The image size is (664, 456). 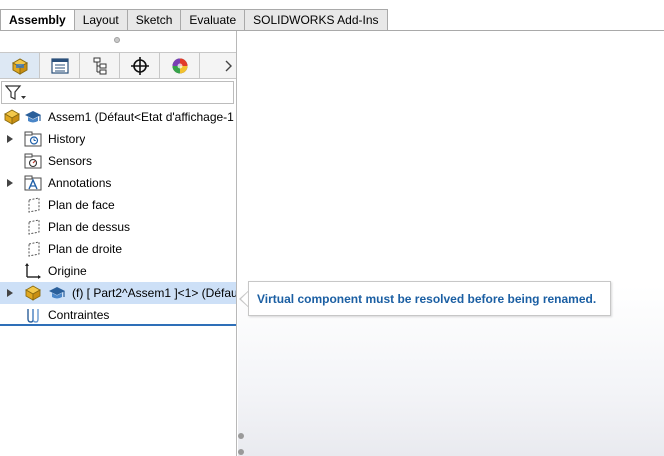 I want to click on tree-item-plan-de-dessus: Plan de dessus, so click(x=118, y=227).